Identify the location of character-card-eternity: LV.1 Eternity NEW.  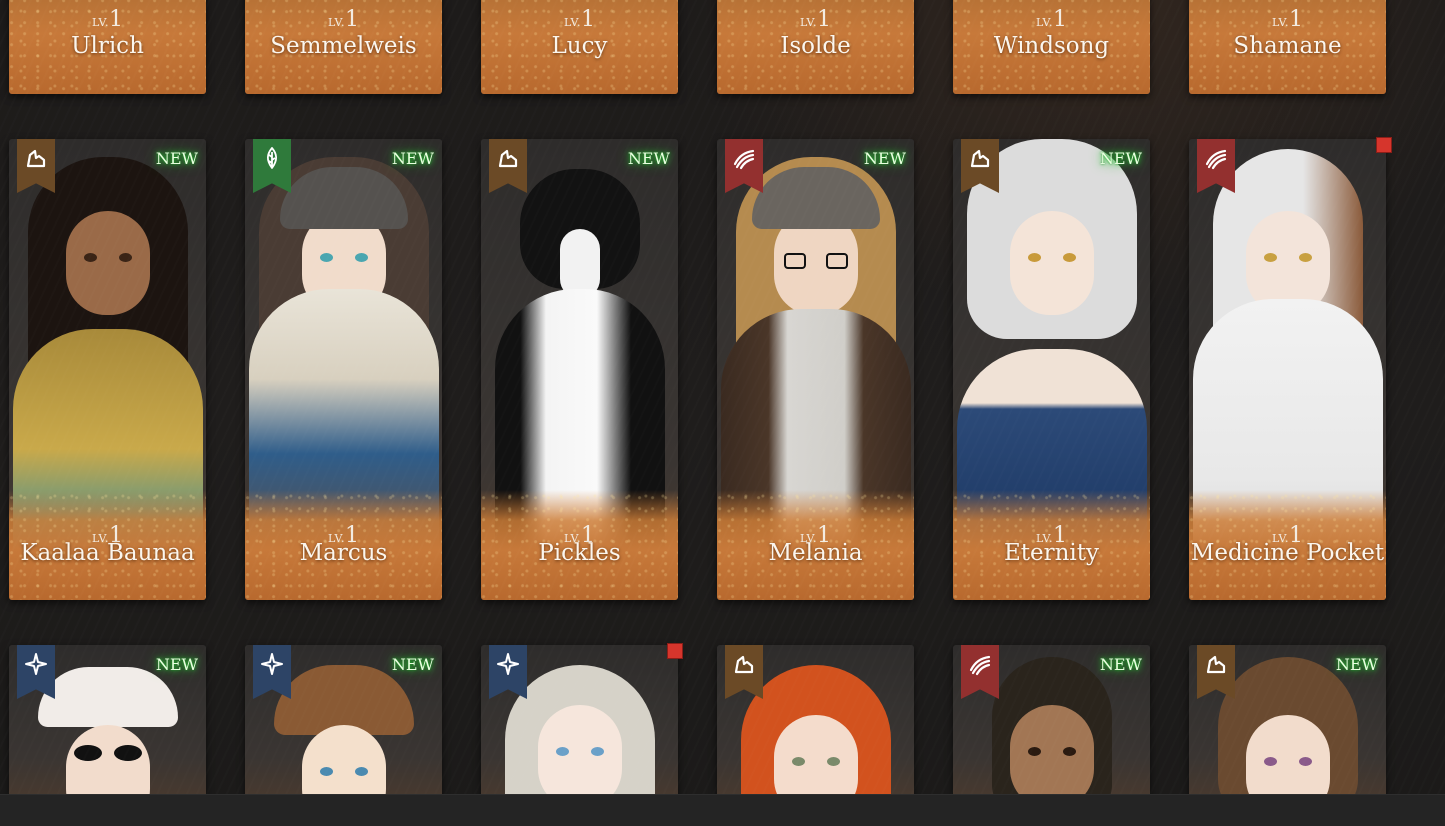
(1051, 369).